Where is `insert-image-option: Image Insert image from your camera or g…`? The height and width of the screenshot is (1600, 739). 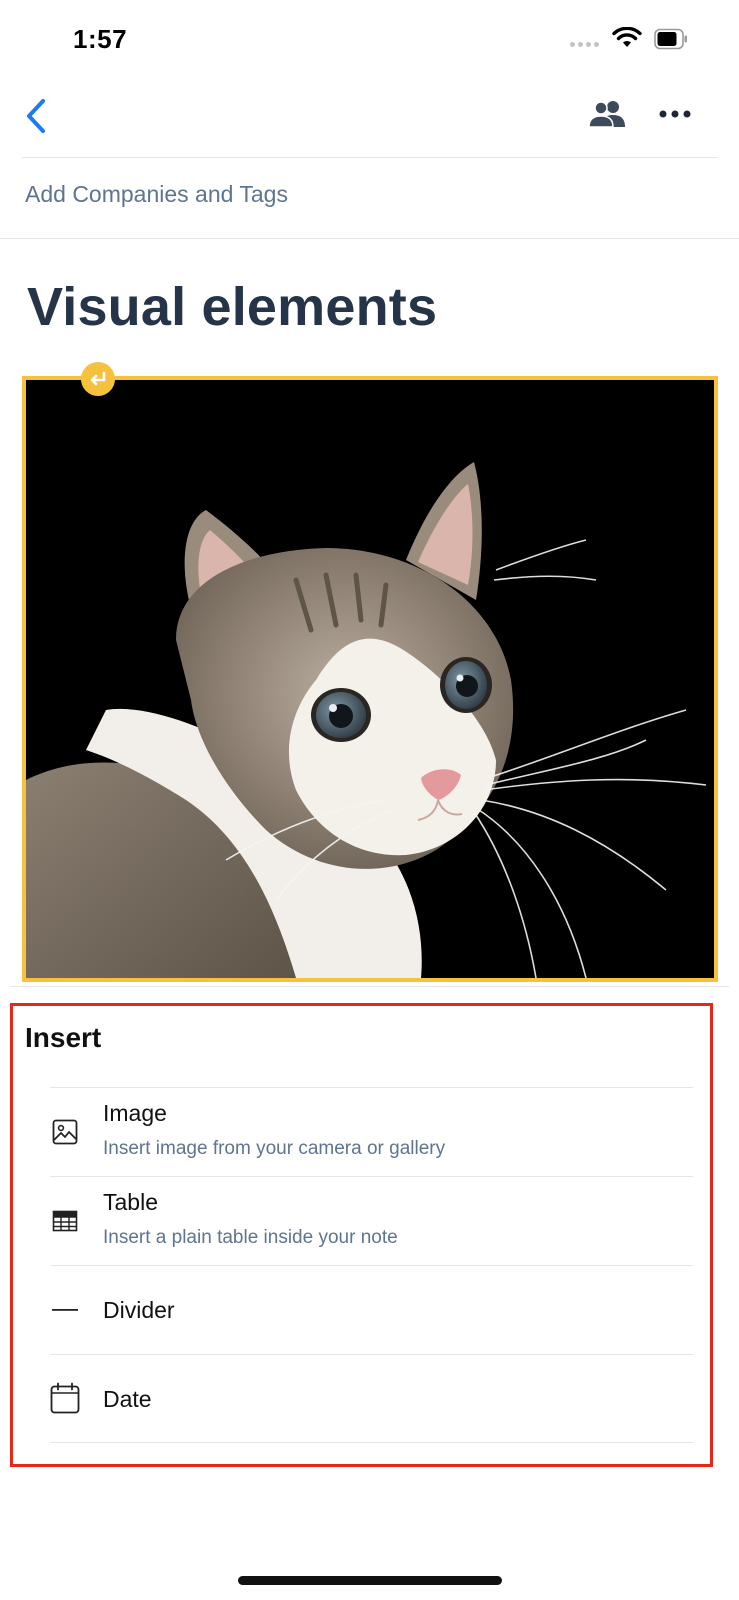
insert-image-option: Image Insert image from your camera or g… is located at coordinates (371, 1131).